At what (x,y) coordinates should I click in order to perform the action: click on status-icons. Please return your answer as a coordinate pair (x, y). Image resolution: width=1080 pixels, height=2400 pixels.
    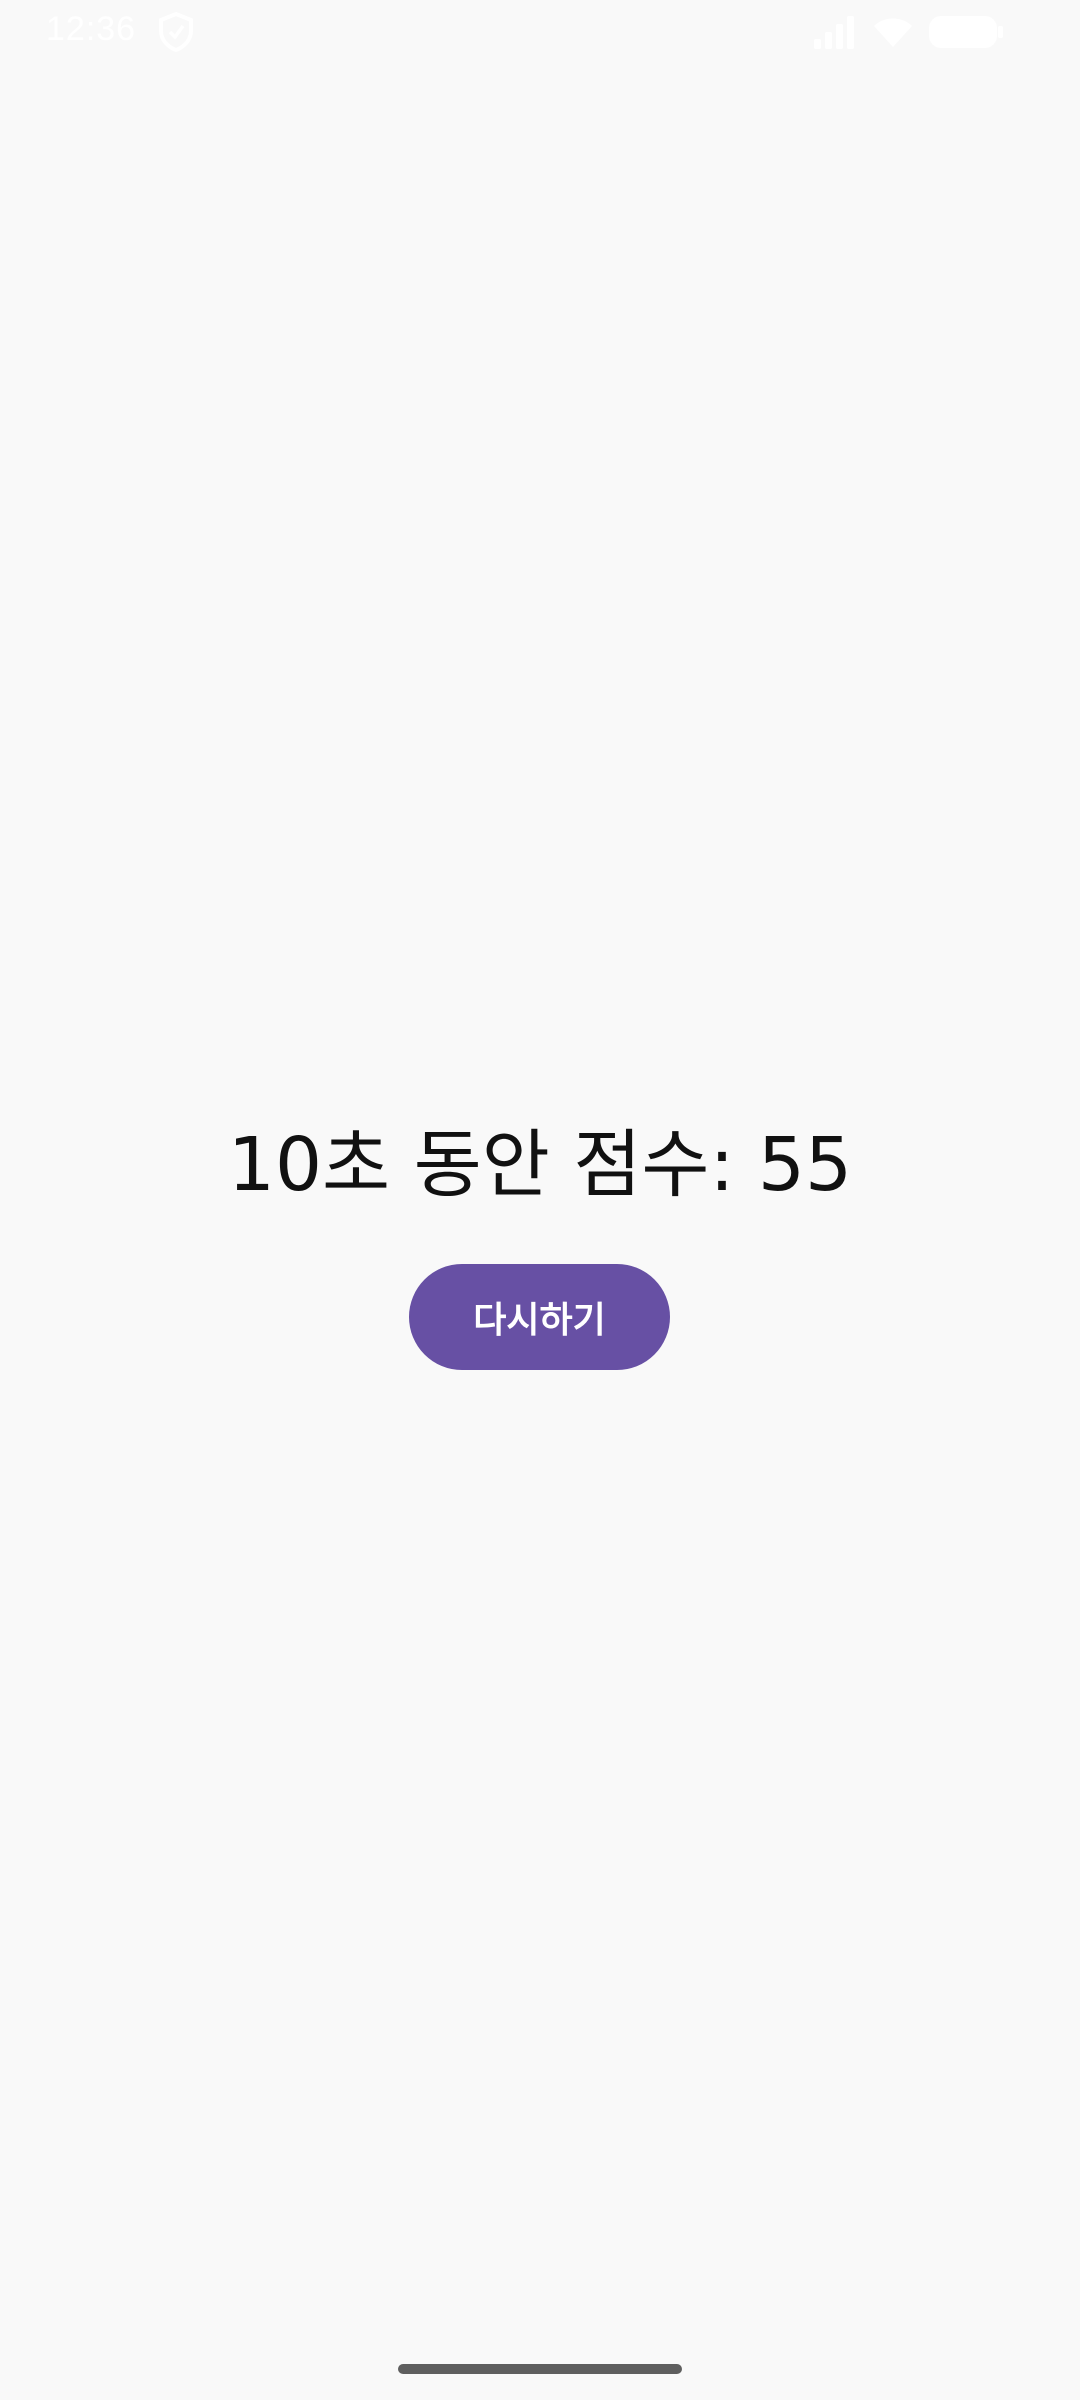
    Looking at the image, I should click on (908, 32).